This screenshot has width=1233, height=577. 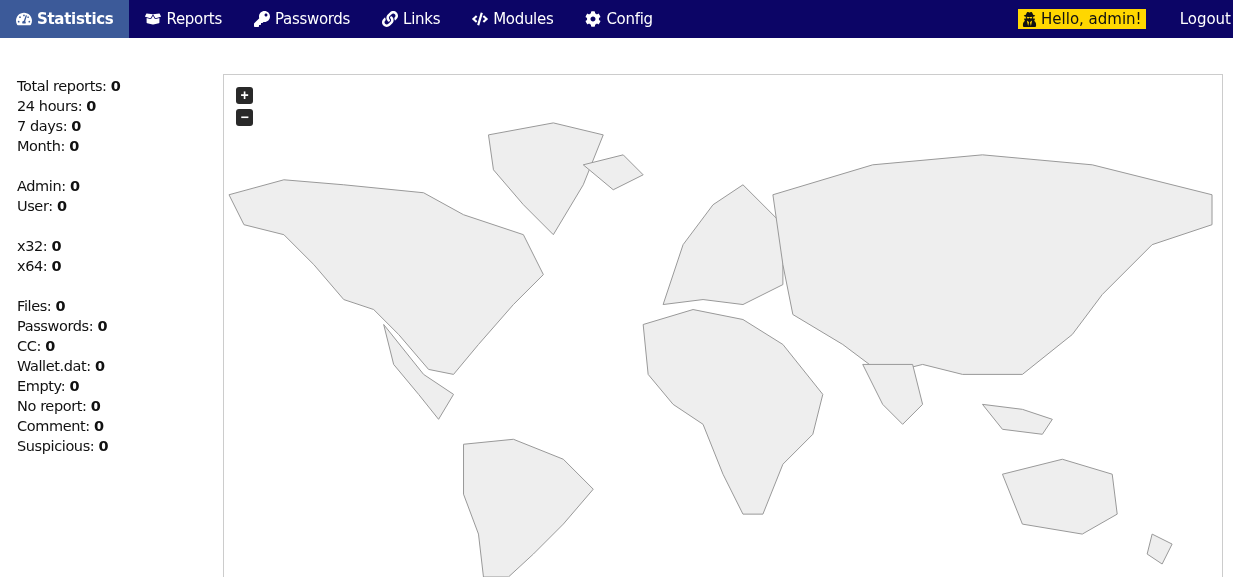 What do you see at coordinates (61, 426) in the screenshot?
I see `stat-line: Comment: 0` at bounding box center [61, 426].